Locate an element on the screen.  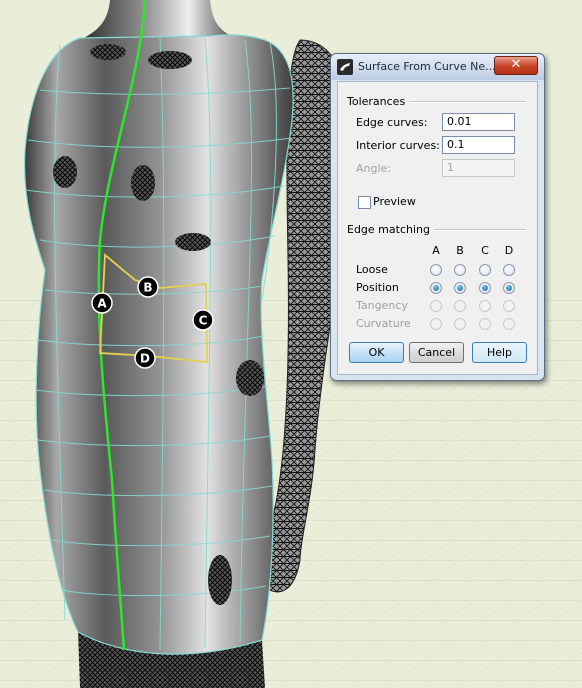
radio-position-b is located at coordinates (460, 288).